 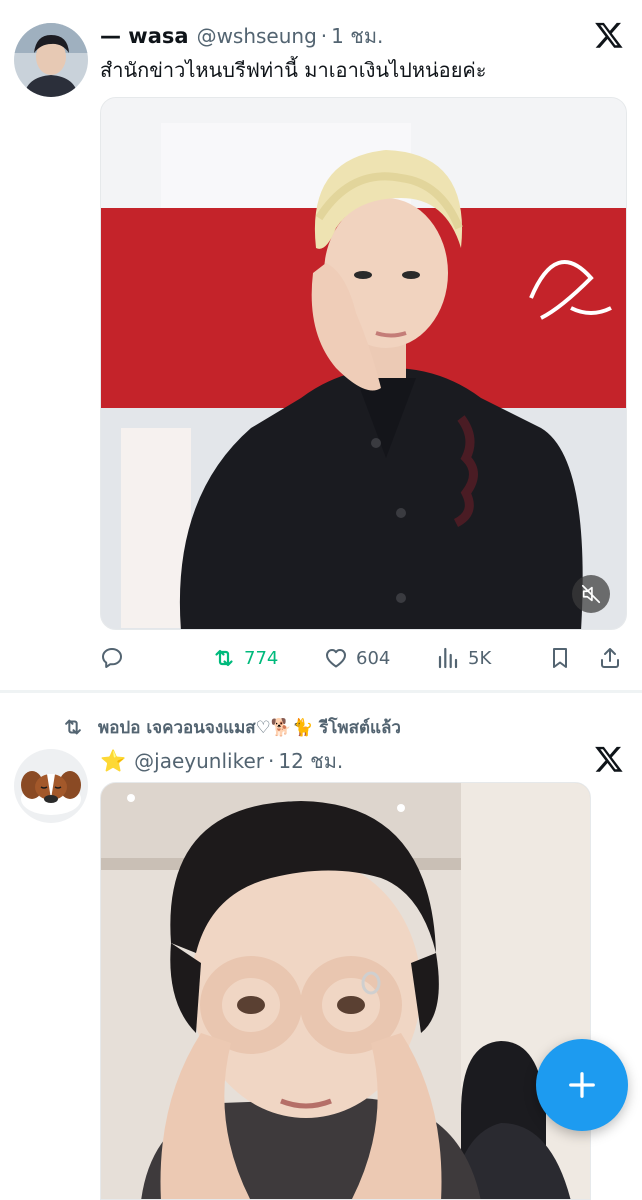 I want to click on tweet-header: — wasa @wshseung · 1 ชม., so click(x=341, y=36).